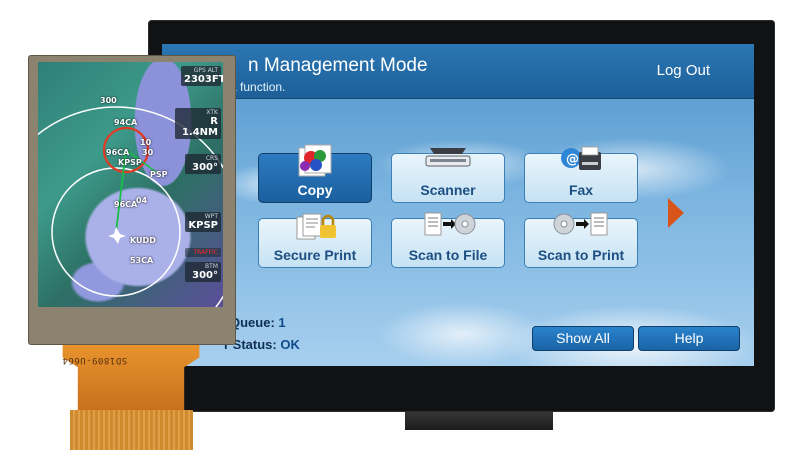 The image size is (800, 450). I want to click on scanner-button: Scanner, so click(448, 175).